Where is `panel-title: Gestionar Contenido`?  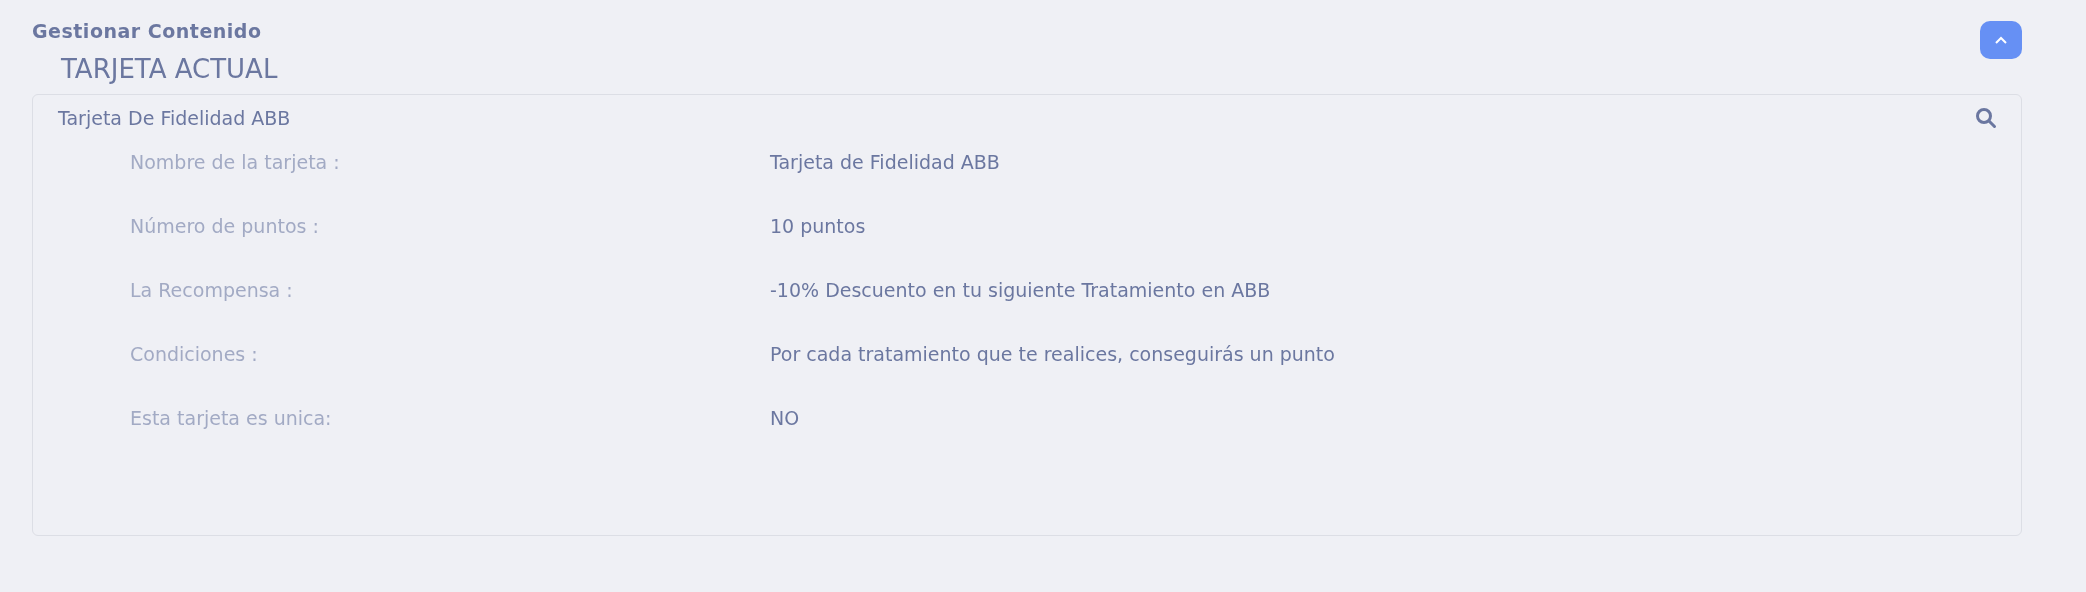
panel-title: Gestionar Contenido is located at coordinates (147, 31).